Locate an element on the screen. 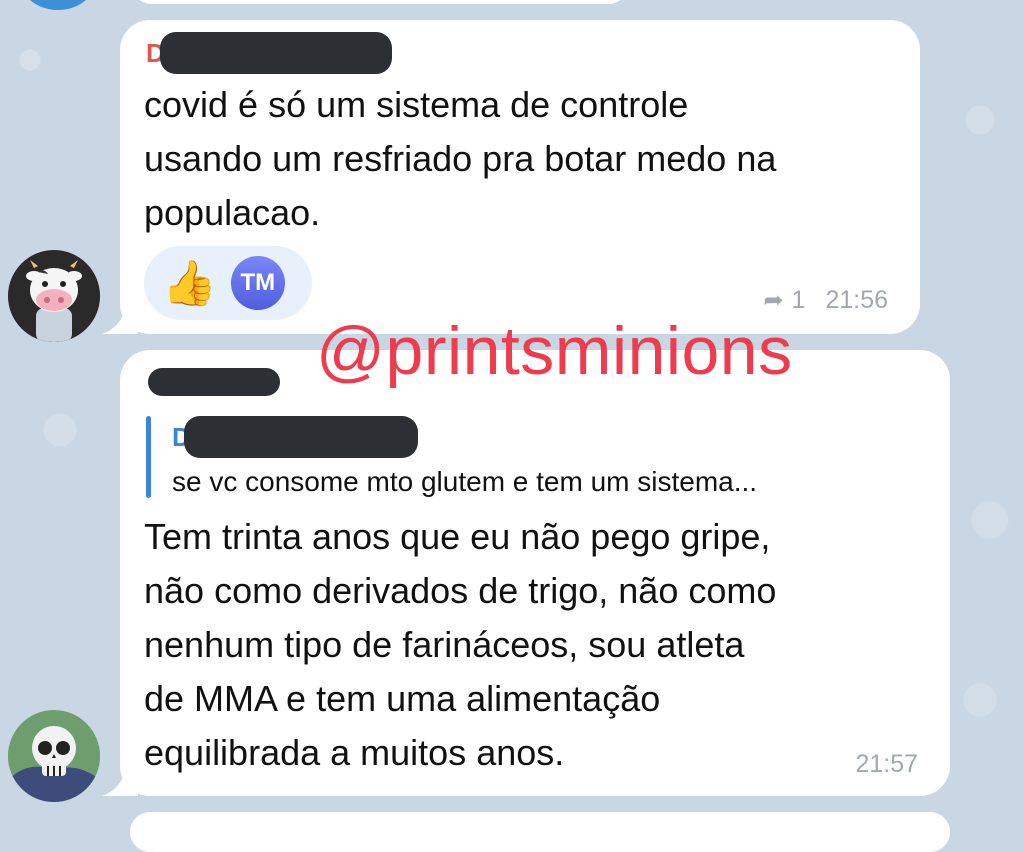 Image resolution: width=1024 pixels, height=852 pixels. message-time: 21:56 is located at coordinates (856, 300).